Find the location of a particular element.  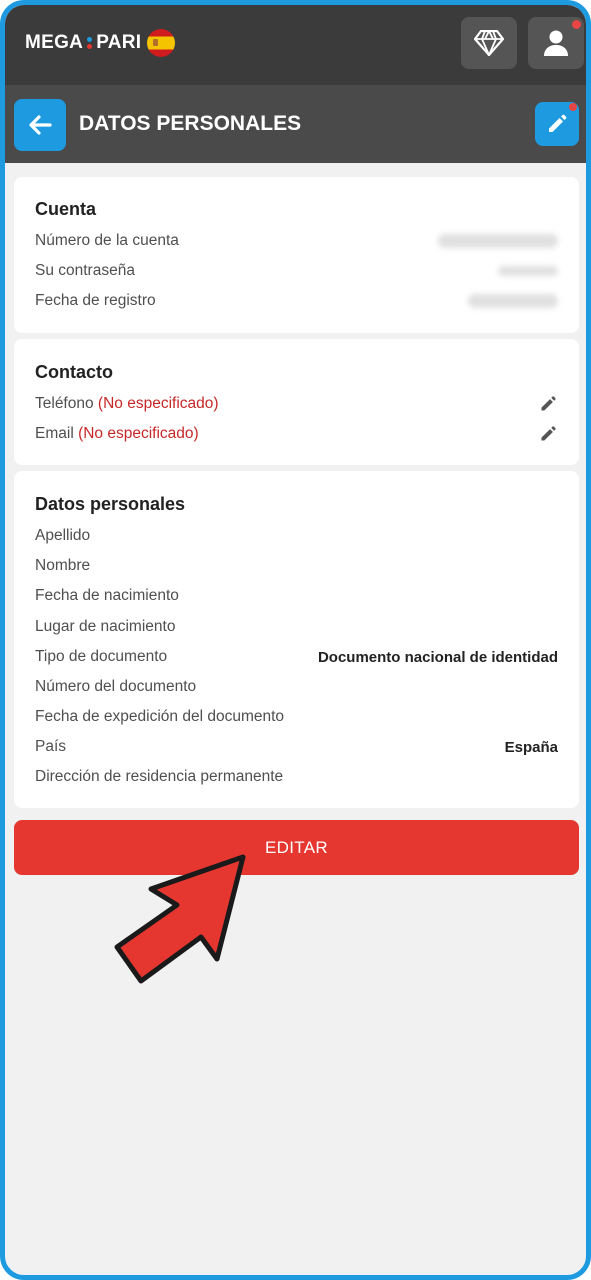

permanent-address-row: Dirección de residencia permanente is located at coordinates (296, 777).